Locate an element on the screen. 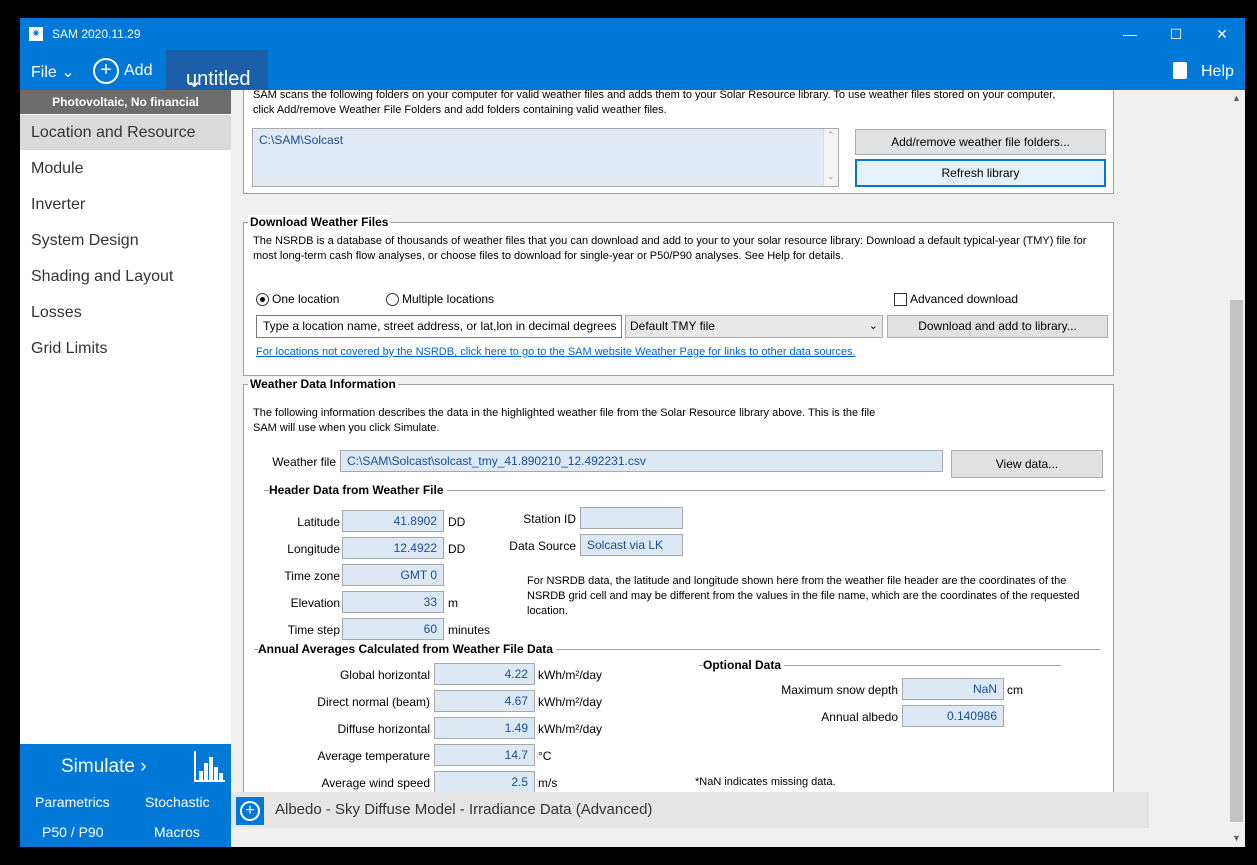 The height and width of the screenshot is (865, 1257). weather-folder-item: C:\SAM\Solcast is located at coordinates (301, 140).